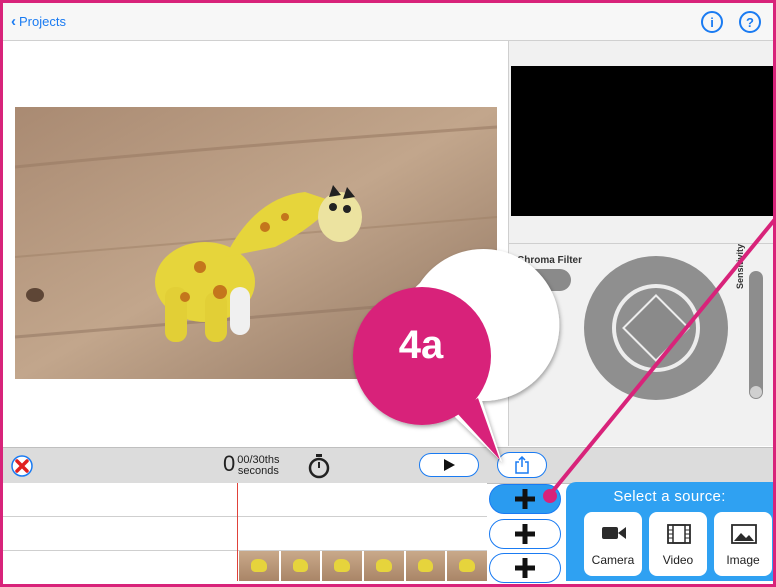 The image size is (776, 587). I want to click on back-to-projects-button: ‹ Projects, so click(38, 21).